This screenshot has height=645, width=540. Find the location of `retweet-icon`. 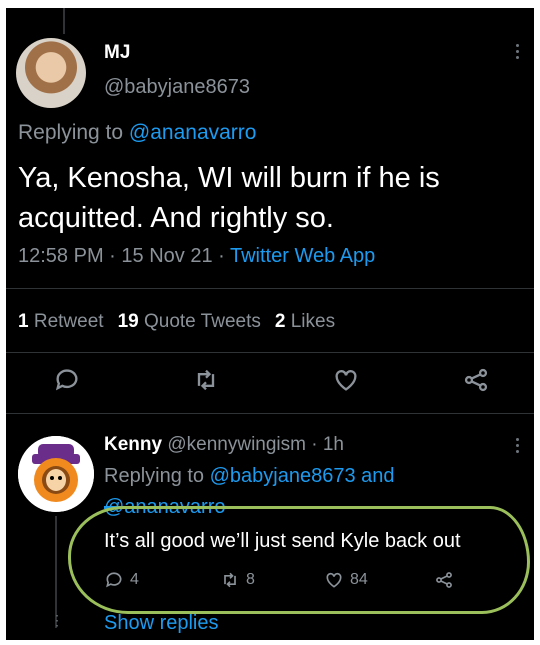

retweet-icon is located at coordinates (210, 384).